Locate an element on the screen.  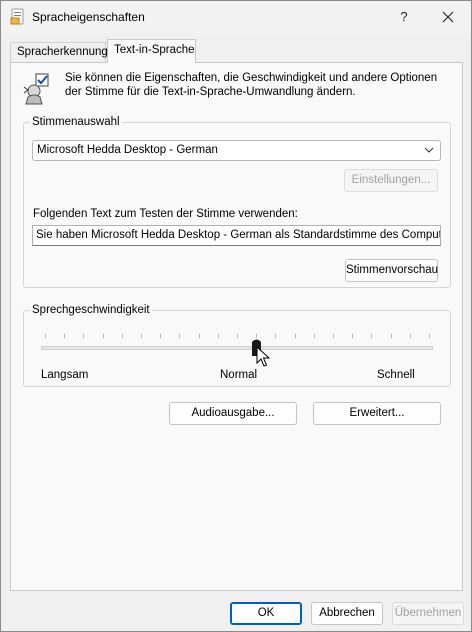
speech-rate-slow-label: Langsam is located at coordinates (65, 375).